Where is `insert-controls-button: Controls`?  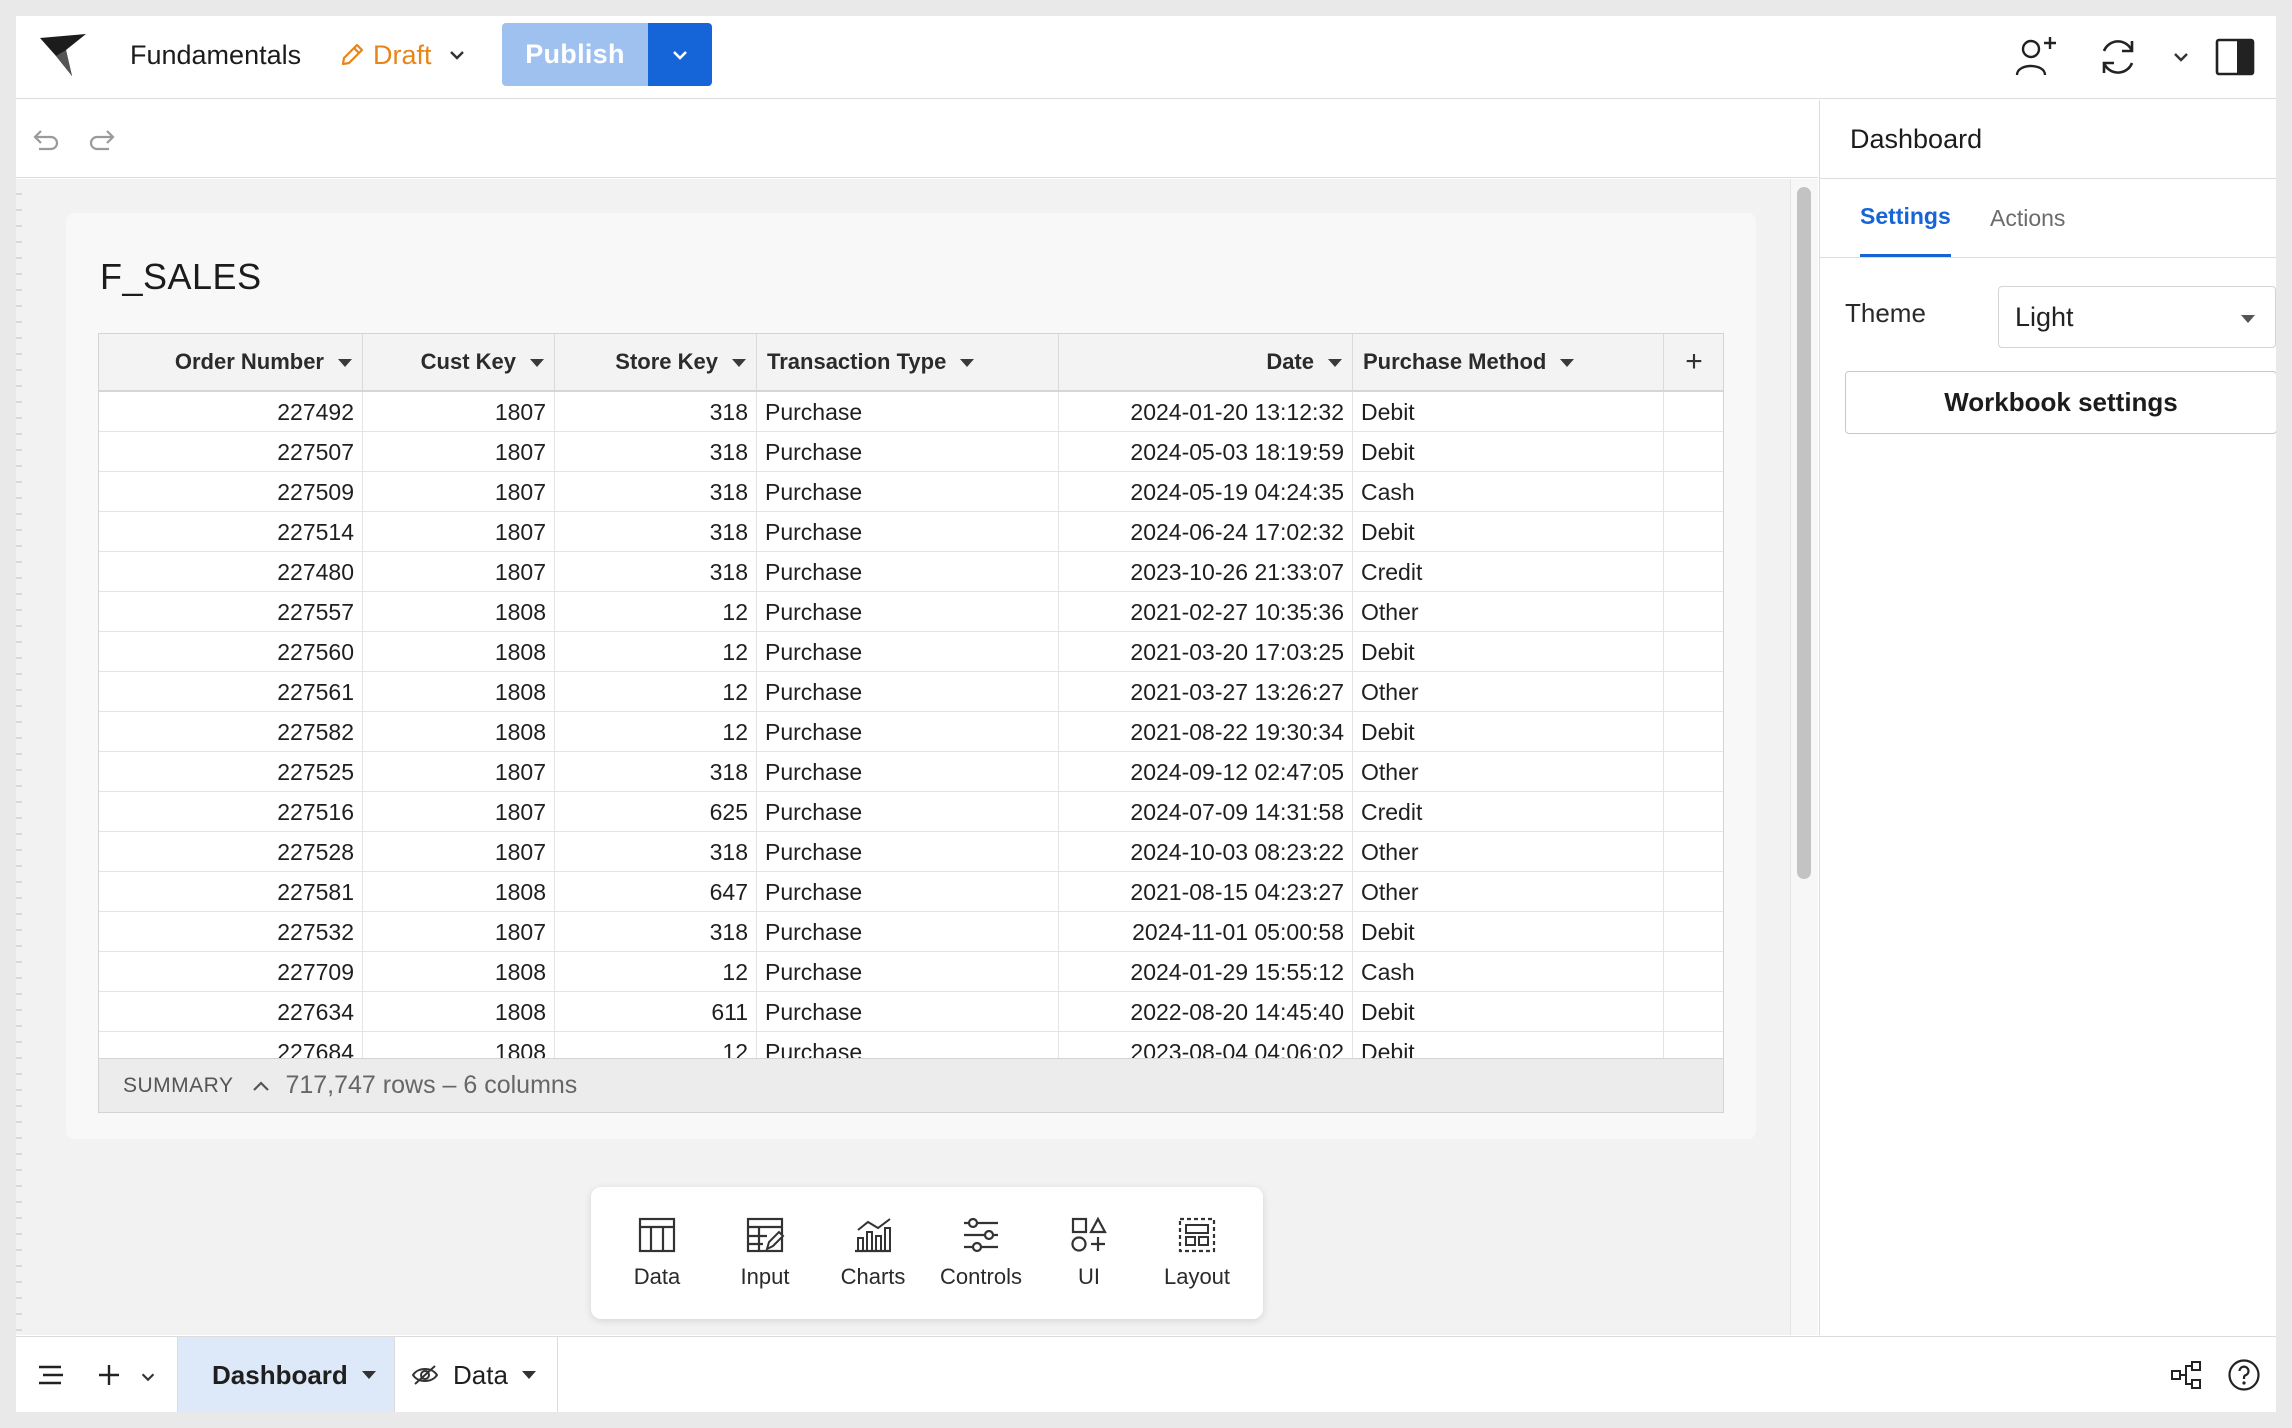
insert-controls-button: Controls is located at coordinates (981, 1253).